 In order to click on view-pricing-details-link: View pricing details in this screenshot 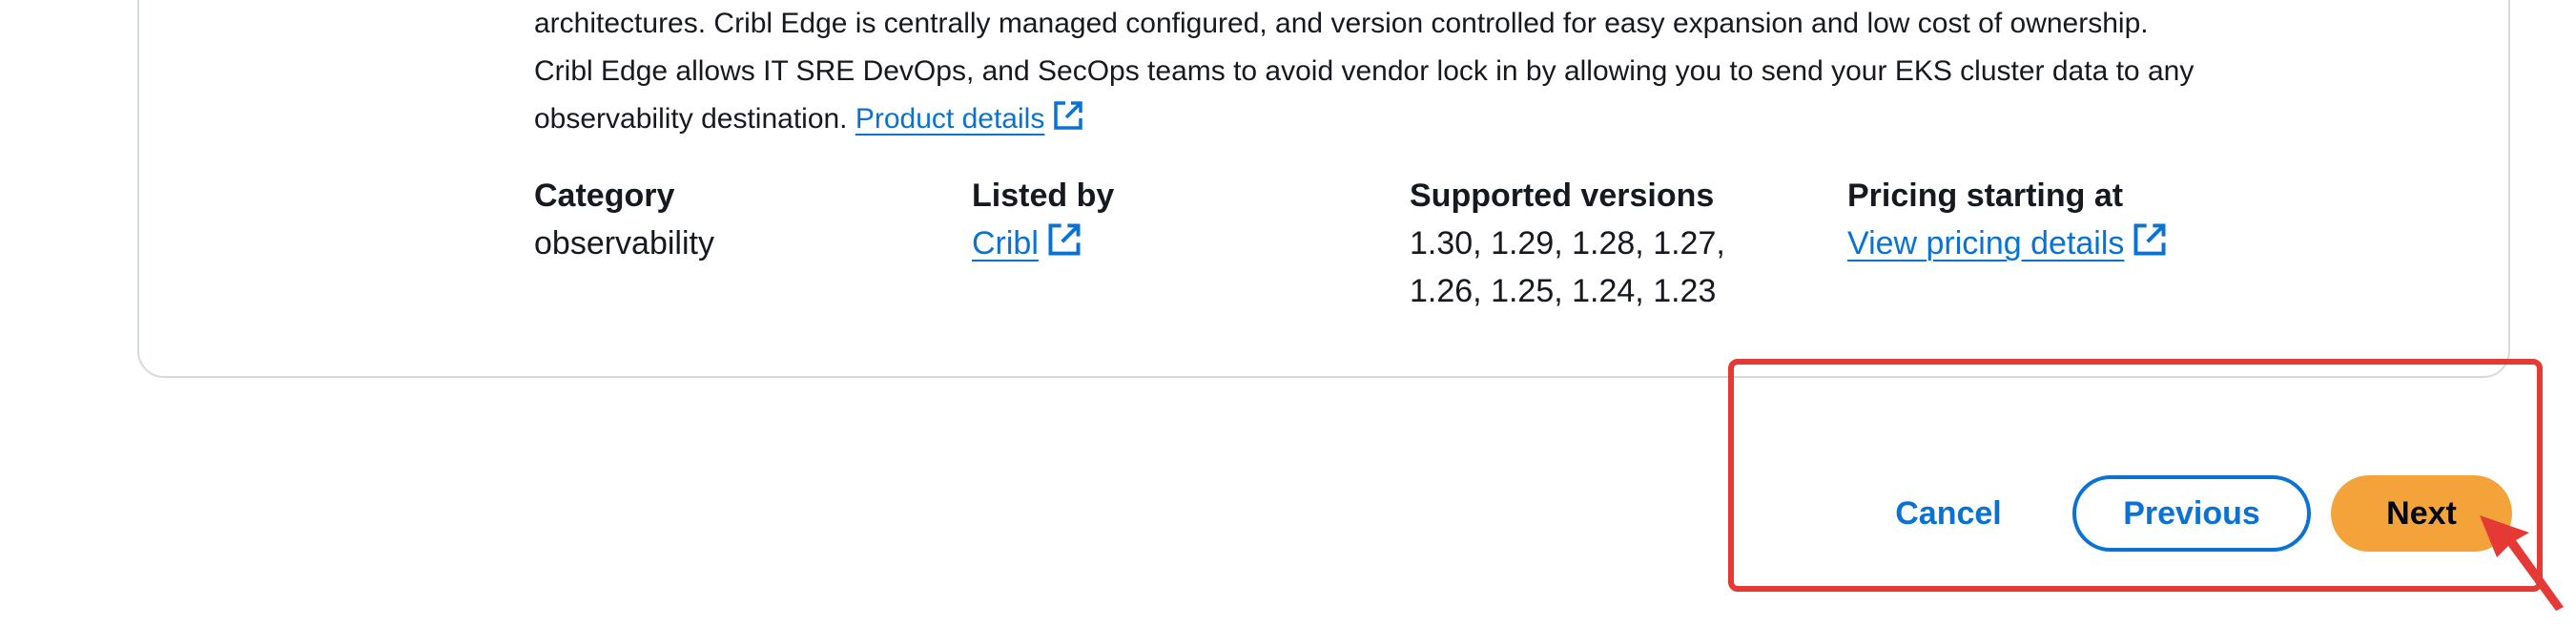, I will do `click(1986, 243)`.